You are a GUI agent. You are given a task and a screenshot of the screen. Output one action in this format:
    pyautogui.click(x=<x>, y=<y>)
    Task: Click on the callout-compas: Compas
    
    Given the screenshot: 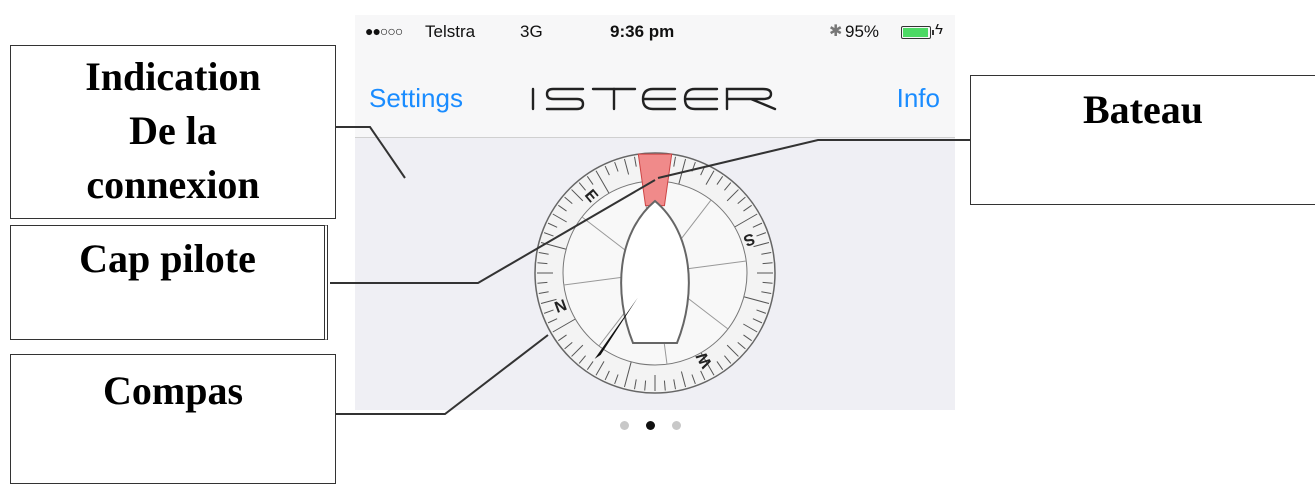 What is the action you would take?
    pyautogui.click(x=173, y=419)
    